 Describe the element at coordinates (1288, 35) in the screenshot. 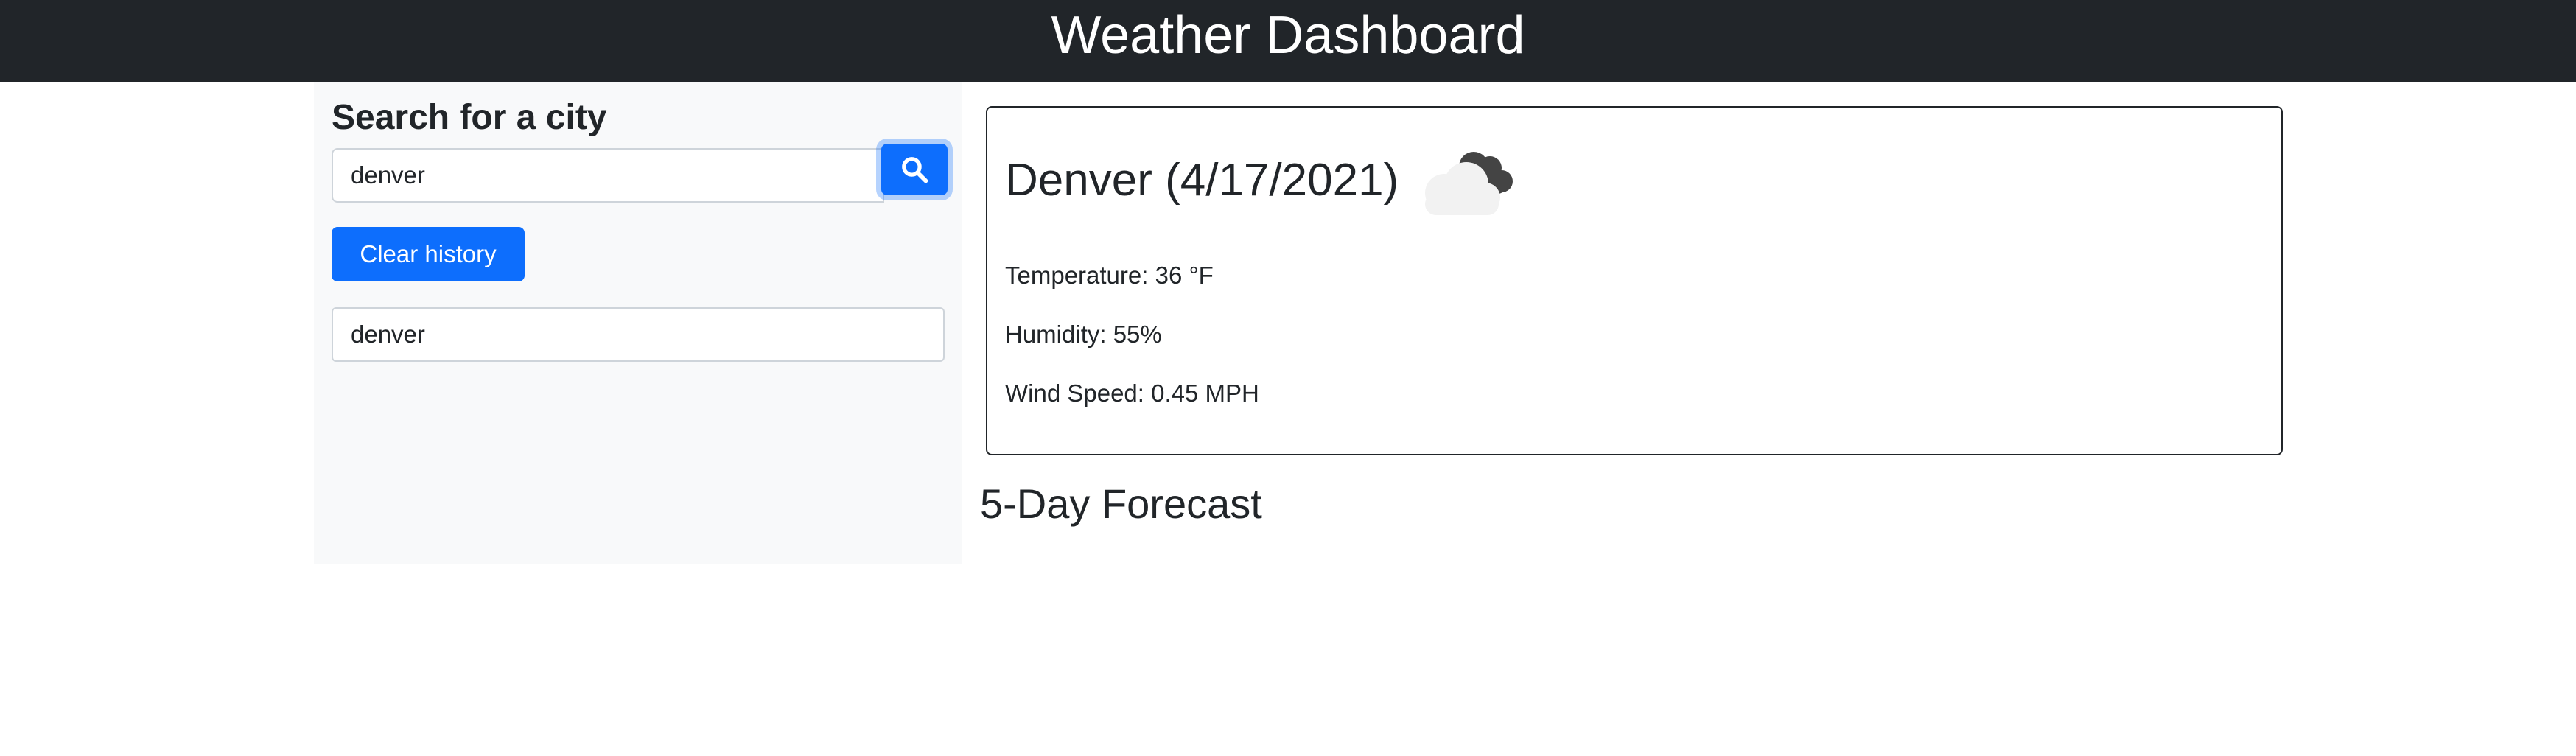

I see `page-title: Weather Dashboard` at that location.